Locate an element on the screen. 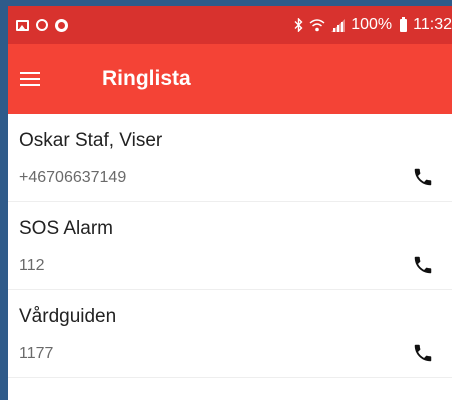 The height and width of the screenshot is (400, 452). wifi-icon is located at coordinates (317, 24).